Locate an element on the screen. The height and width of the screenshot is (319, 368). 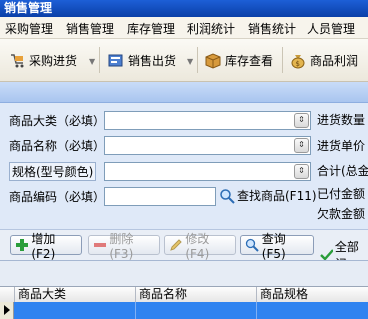
name-label: 商品名称（必填） is located at coordinates (57, 146).